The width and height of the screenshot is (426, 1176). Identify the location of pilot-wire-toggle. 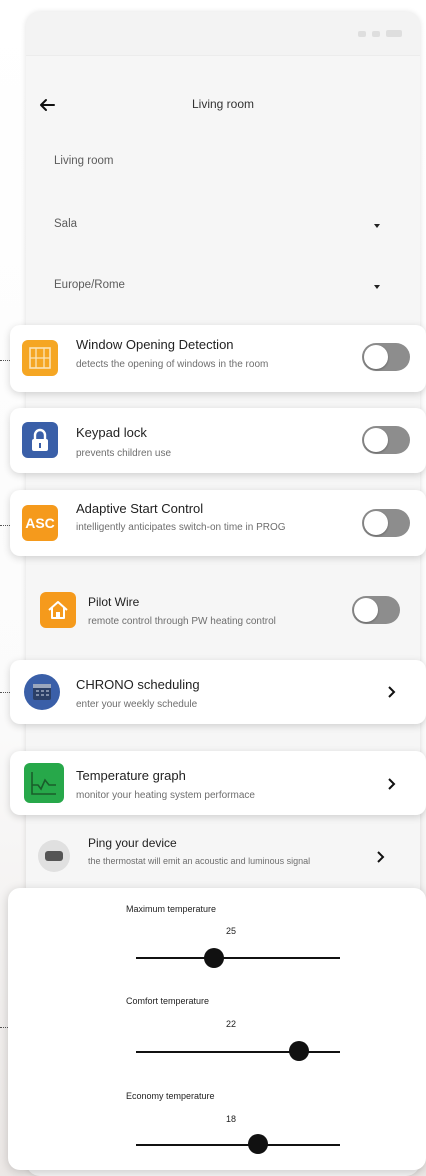
(376, 610).